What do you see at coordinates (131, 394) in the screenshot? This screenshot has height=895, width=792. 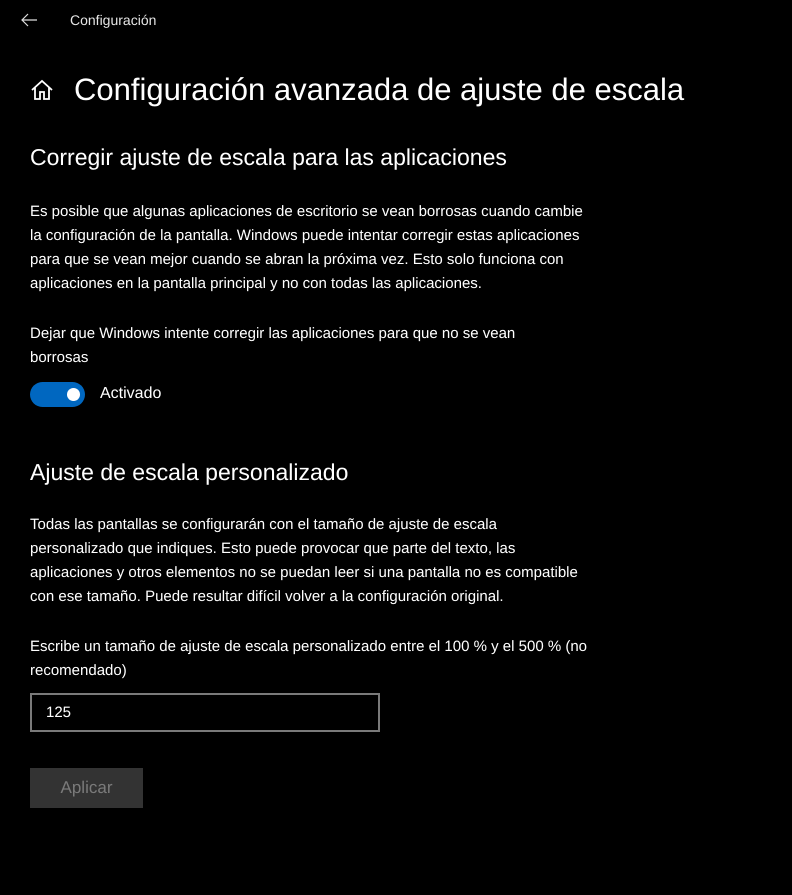 I see `toggle-state: Activado` at bounding box center [131, 394].